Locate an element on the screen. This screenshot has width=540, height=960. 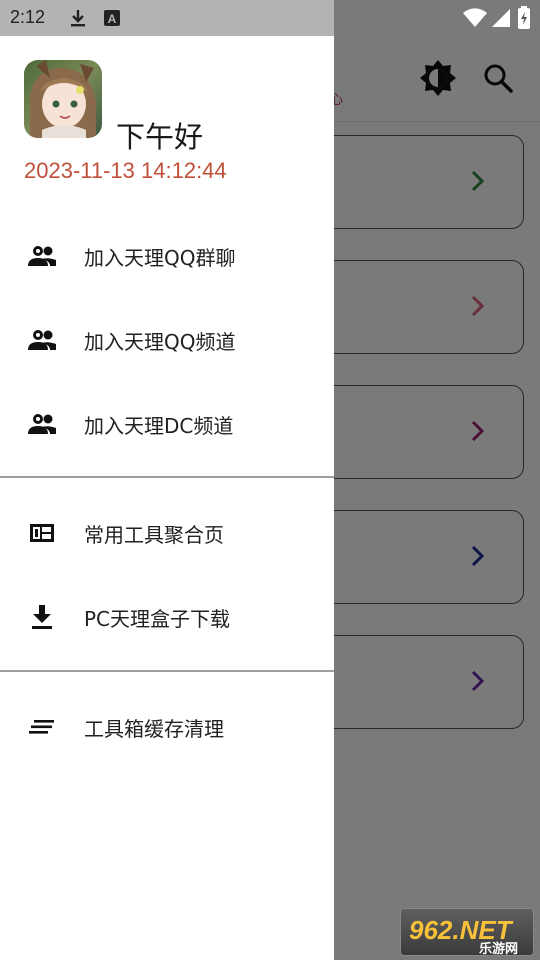
watermark-logo: 962.NET 乐游网 is located at coordinates (467, 932).